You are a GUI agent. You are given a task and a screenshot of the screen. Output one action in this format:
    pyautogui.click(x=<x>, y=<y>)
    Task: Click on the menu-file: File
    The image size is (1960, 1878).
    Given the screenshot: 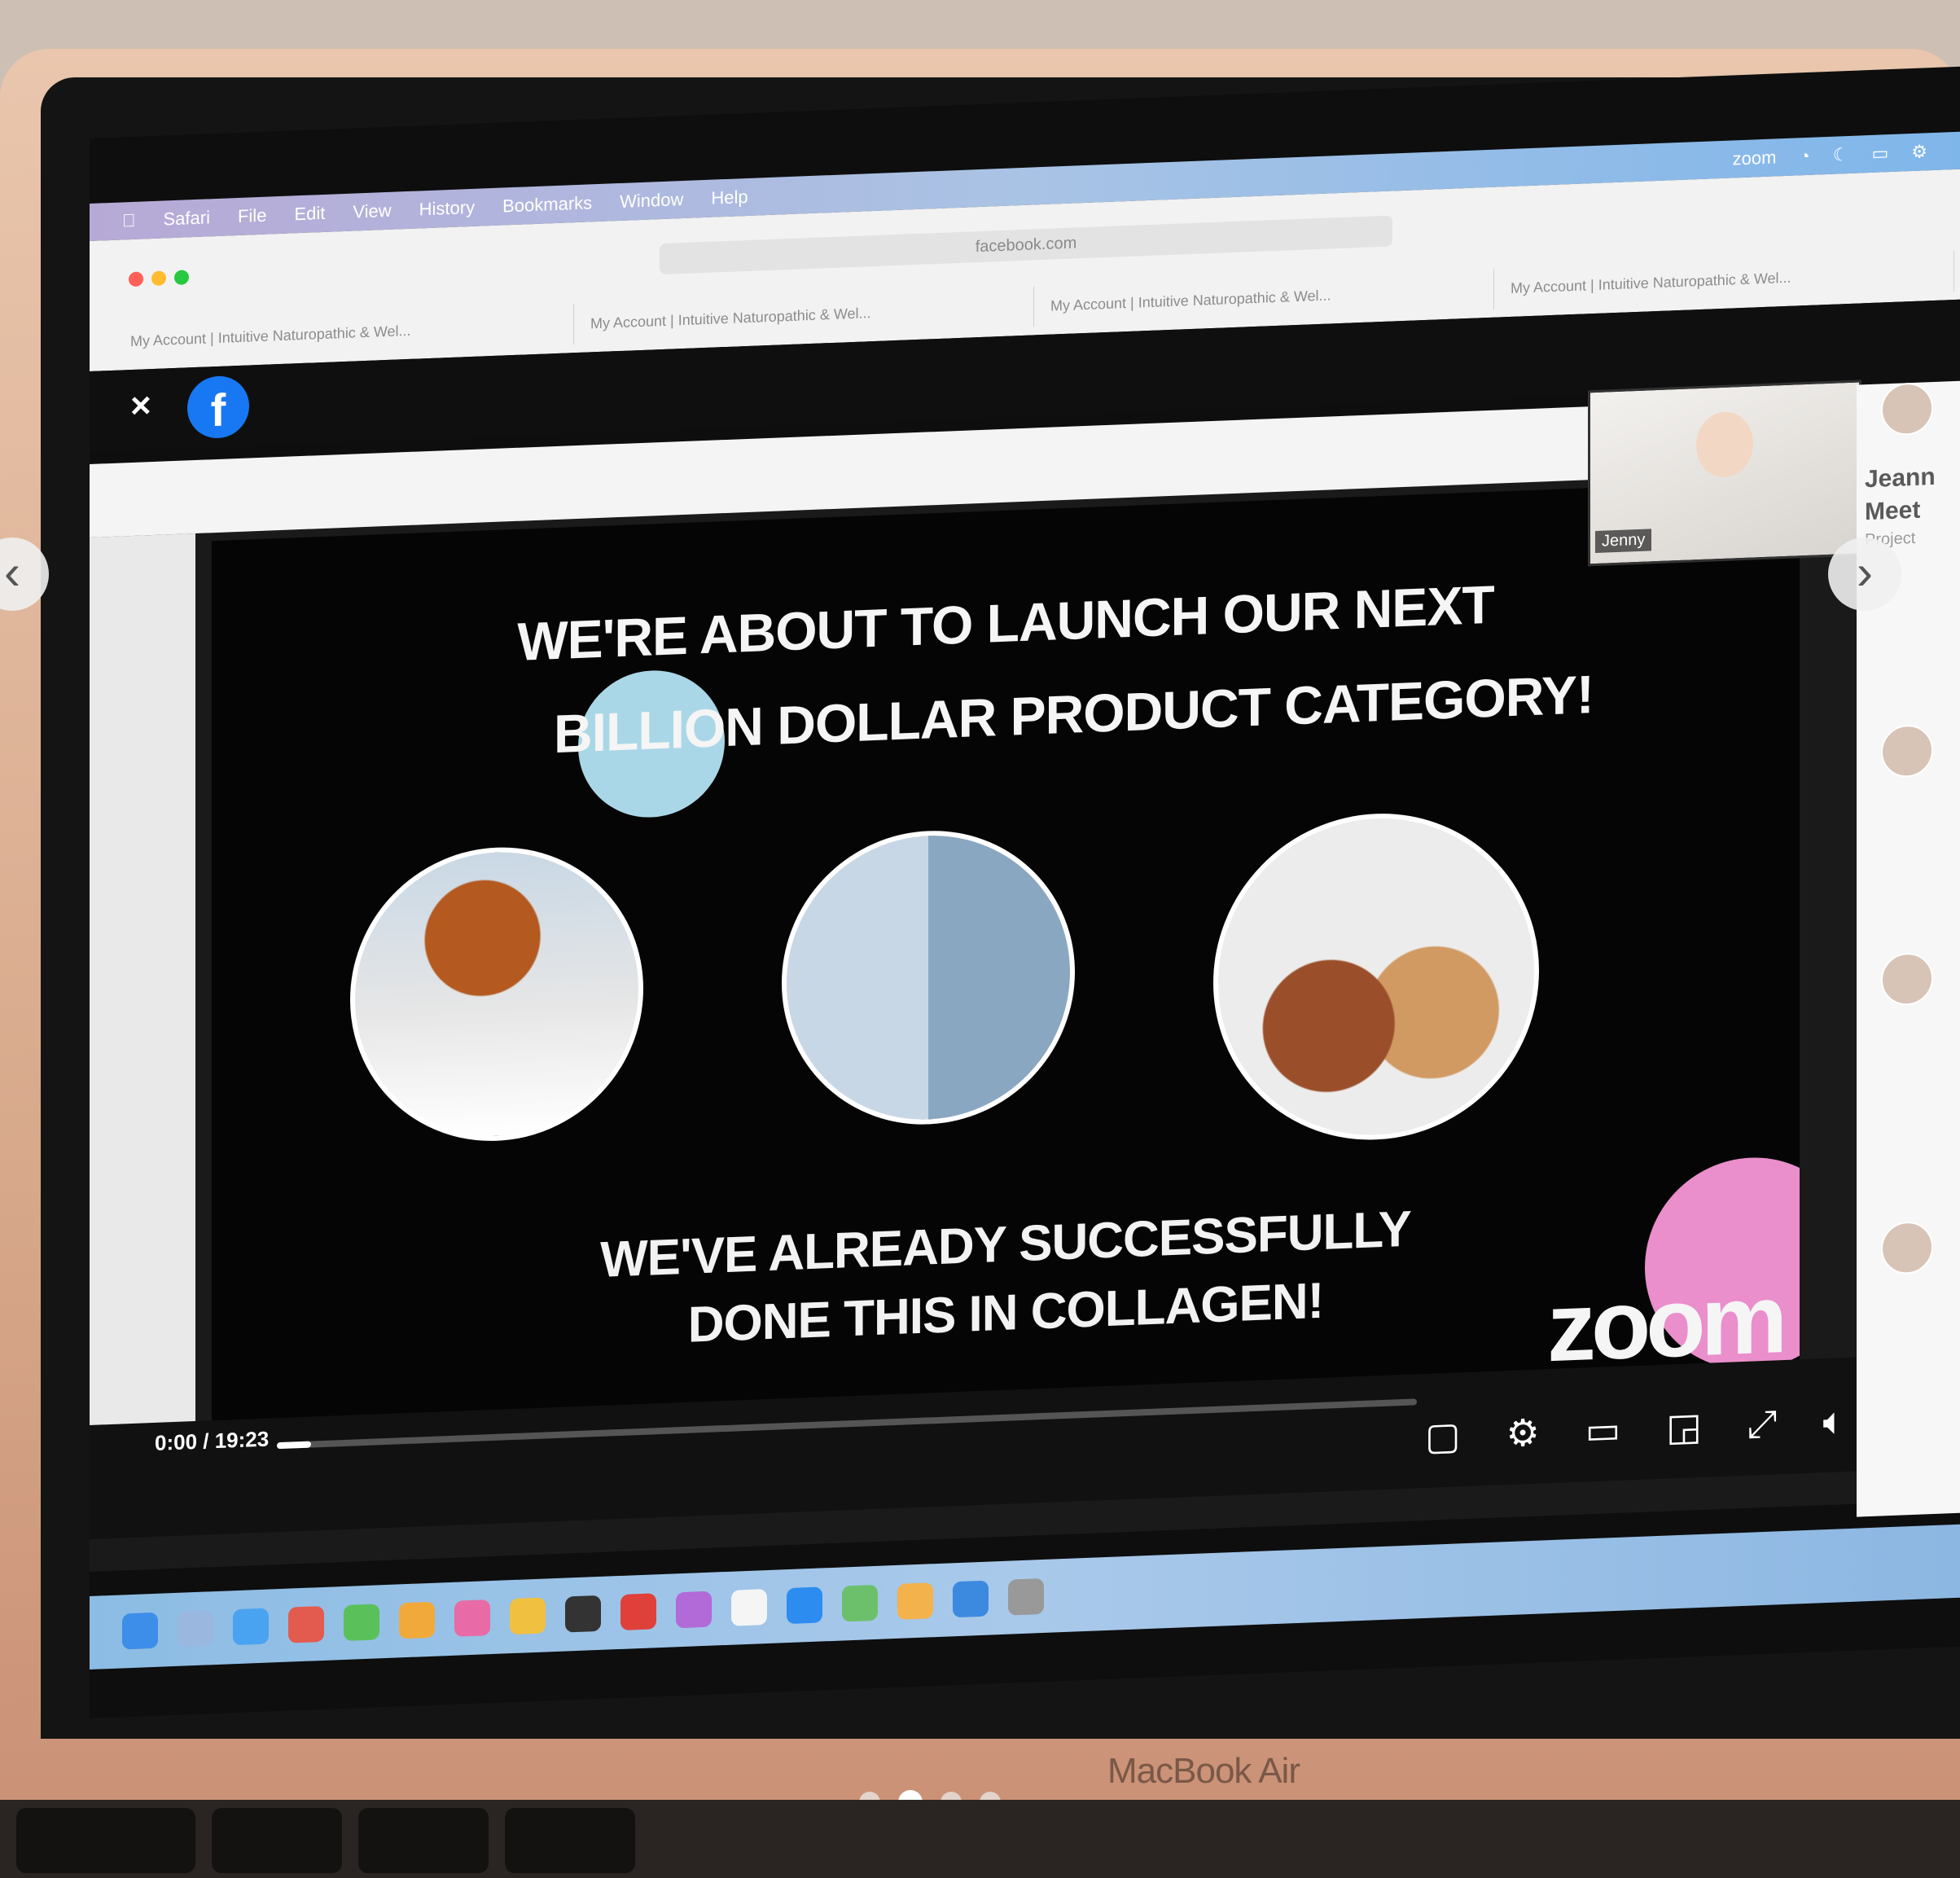 What is the action you would take?
    pyautogui.click(x=252, y=216)
    